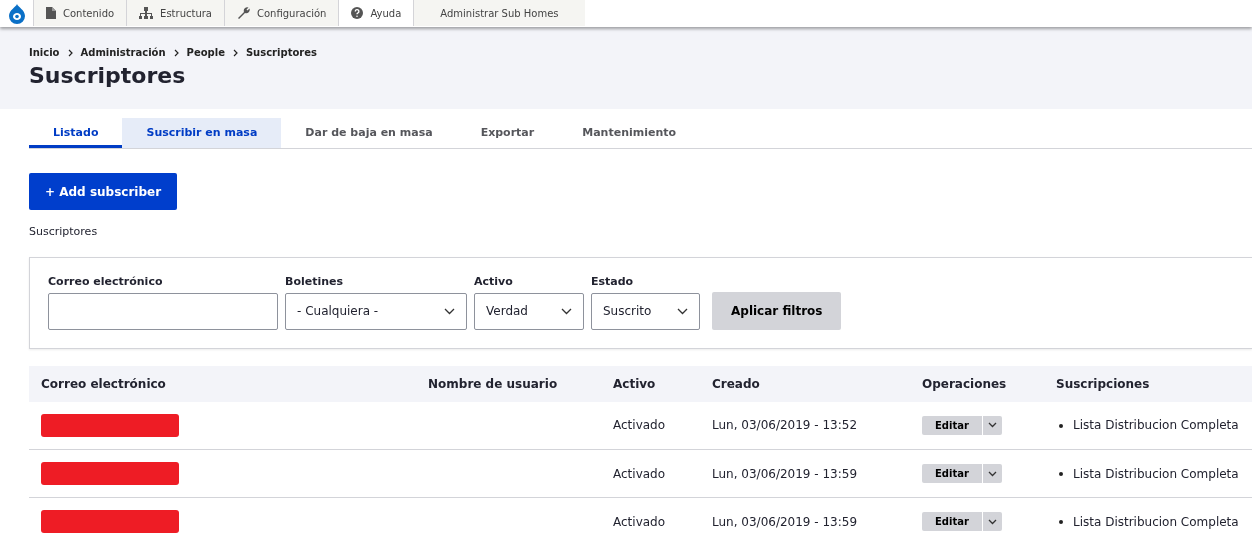 The height and width of the screenshot is (544, 1252). Describe the element at coordinates (805, 425) in the screenshot. I see `table-cell: Lun, 03/06/2019 - 13:52` at that location.